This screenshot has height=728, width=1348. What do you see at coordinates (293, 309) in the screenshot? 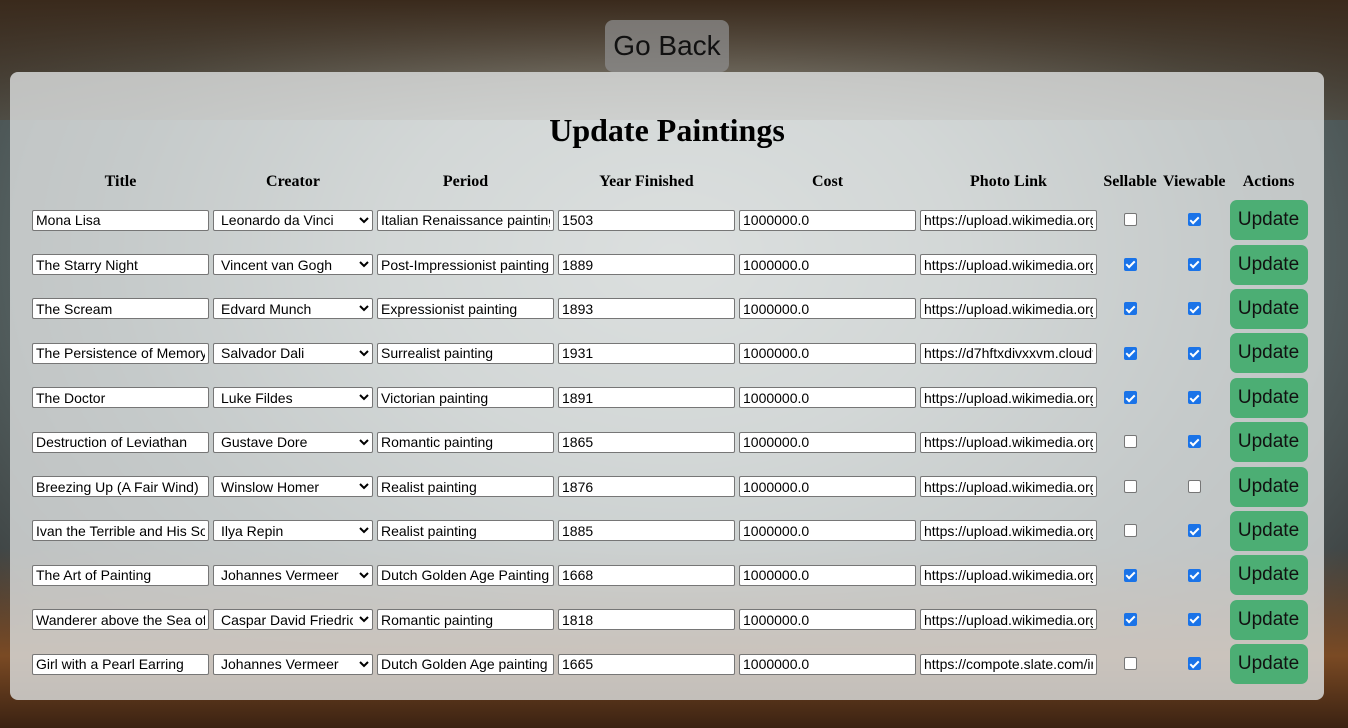
I see `creator-select: Edvard Munch` at bounding box center [293, 309].